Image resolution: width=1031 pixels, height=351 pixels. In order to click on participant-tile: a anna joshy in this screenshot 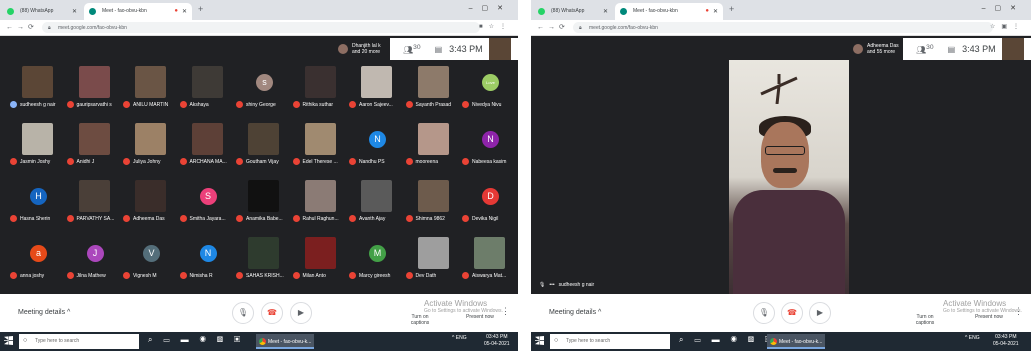, I will do `click(37, 258)`.